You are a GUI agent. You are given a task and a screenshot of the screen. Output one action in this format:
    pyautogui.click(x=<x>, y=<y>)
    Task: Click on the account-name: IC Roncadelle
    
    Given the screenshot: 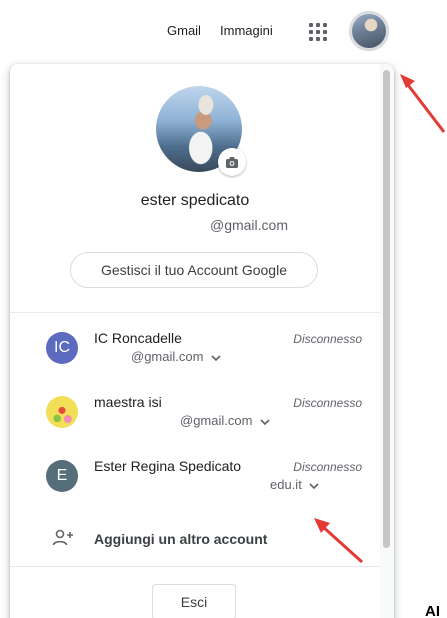 What is the action you would take?
    pyautogui.click(x=138, y=338)
    